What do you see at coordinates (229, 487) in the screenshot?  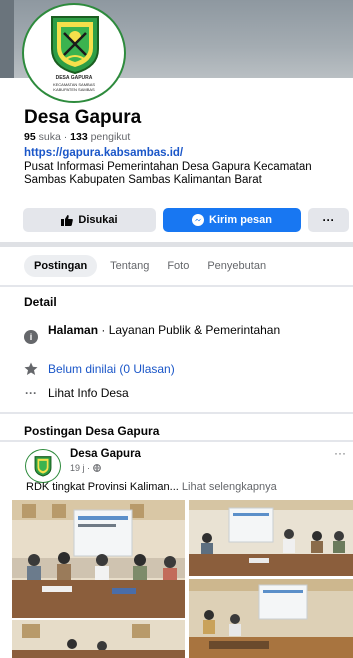 I see `see-more-link: Lihat selengkapnya` at bounding box center [229, 487].